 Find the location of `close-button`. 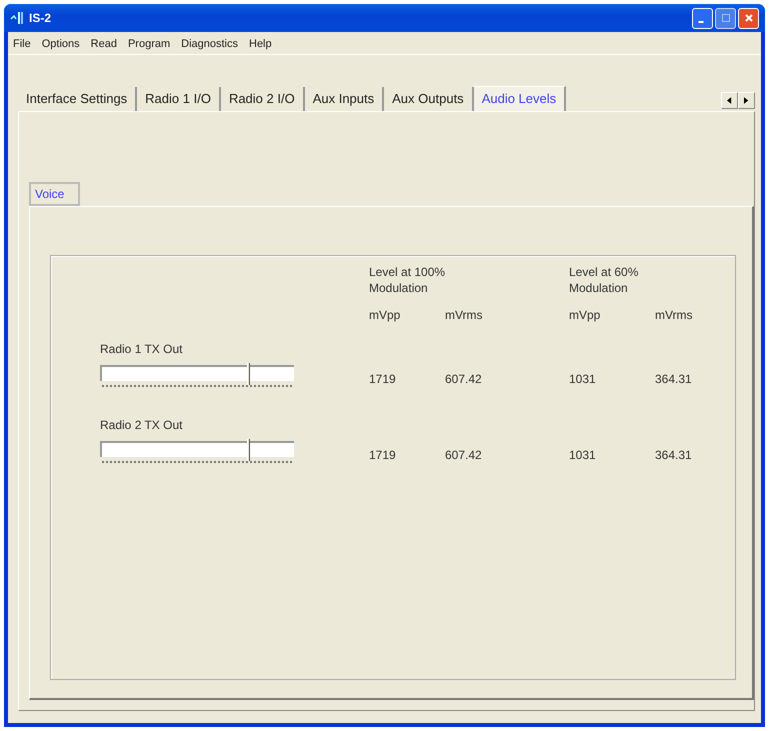

close-button is located at coordinates (748, 18).